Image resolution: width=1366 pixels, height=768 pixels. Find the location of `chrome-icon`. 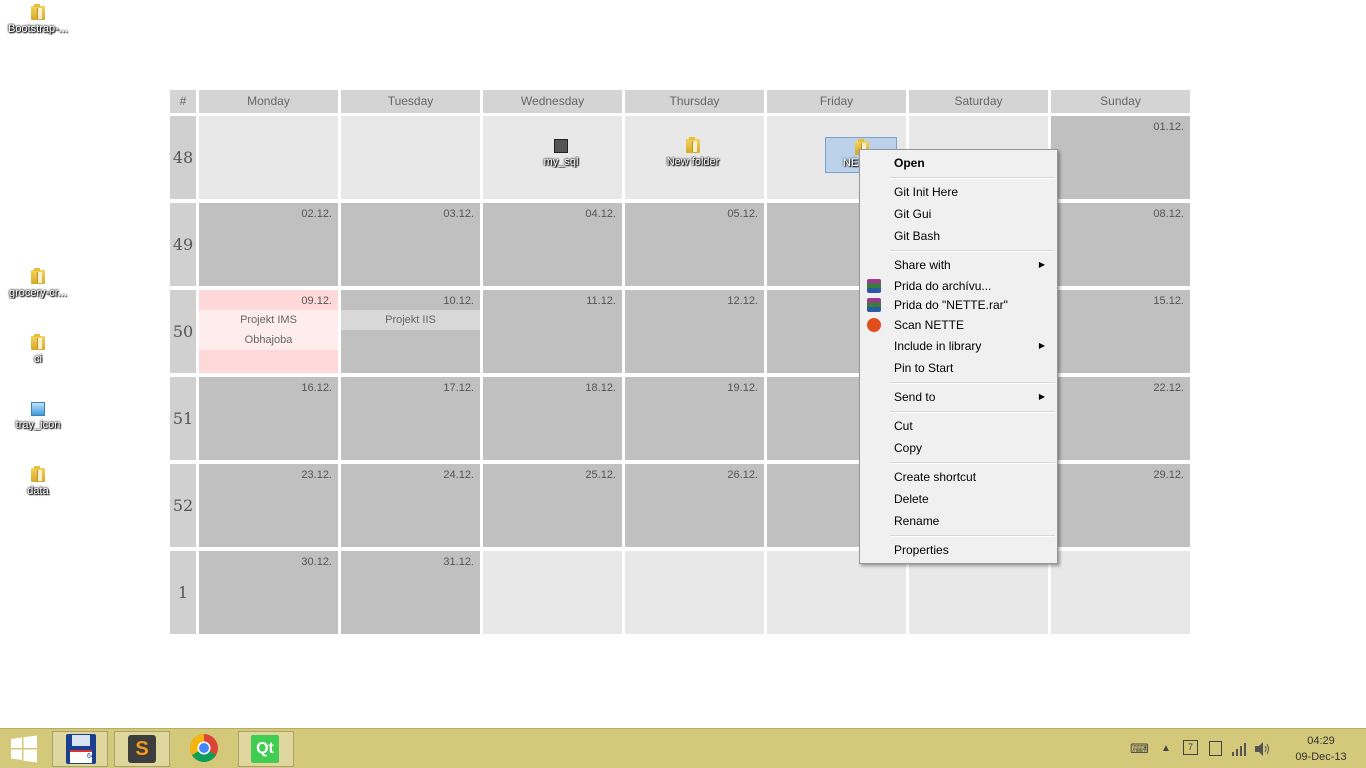

chrome-icon is located at coordinates (204, 748).